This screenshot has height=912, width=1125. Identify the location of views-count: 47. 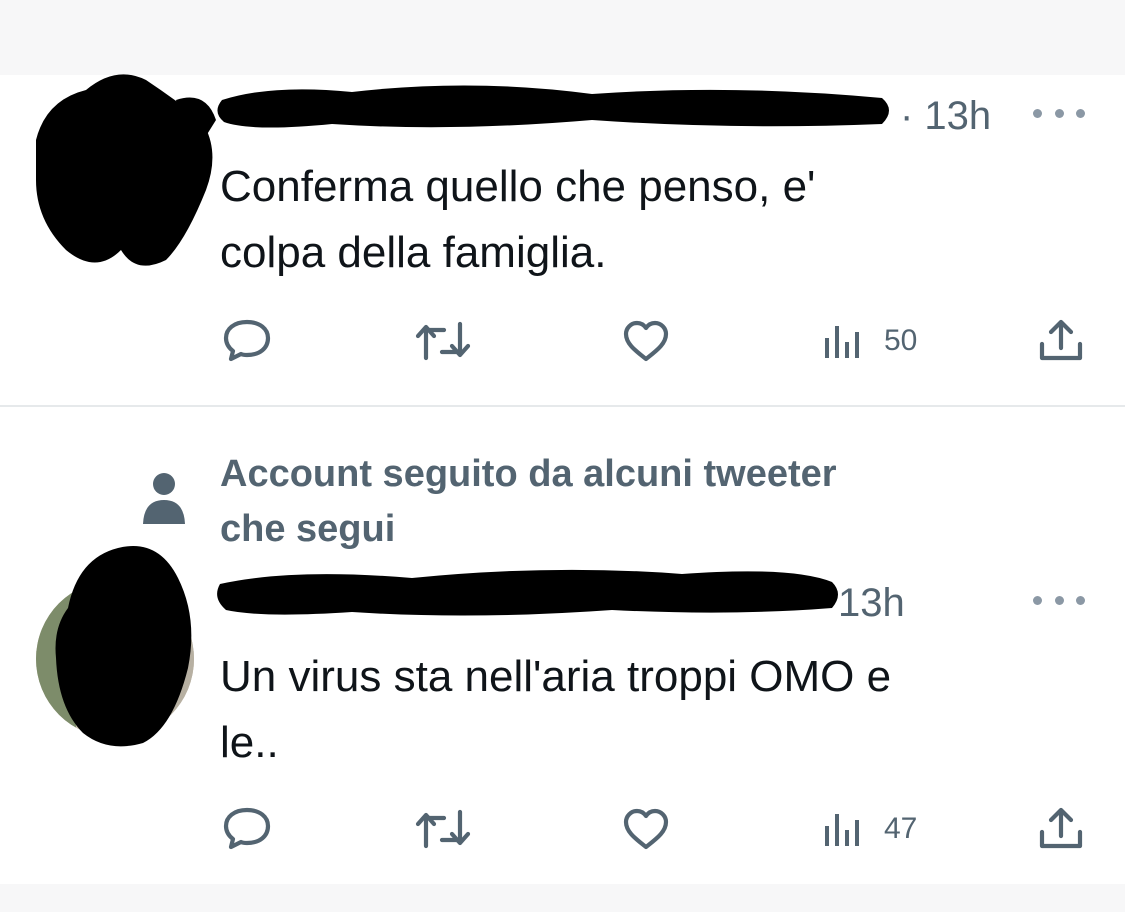
(901, 828).